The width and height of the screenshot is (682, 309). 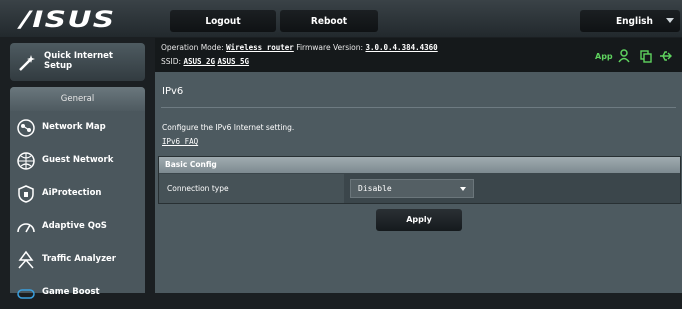 What do you see at coordinates (173, 91) in the screenshot?
I see `page-title: IPv6` at bounding box center [173, 91].